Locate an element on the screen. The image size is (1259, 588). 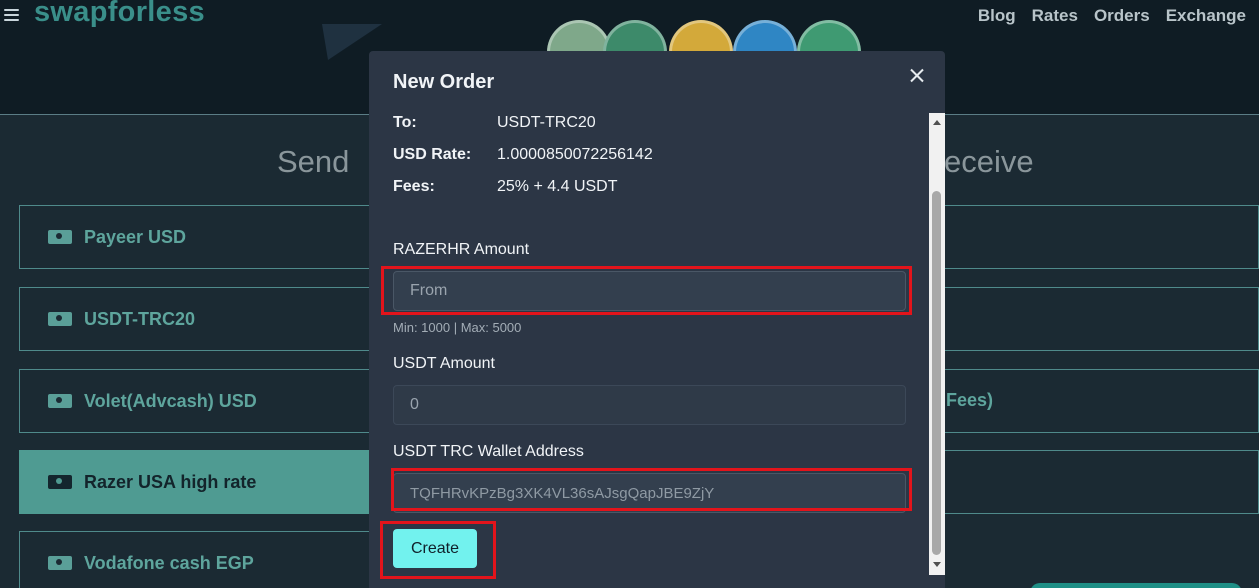
wallet-address-label: USDT TRC Wallet Address is located at coordinates (488, 451).